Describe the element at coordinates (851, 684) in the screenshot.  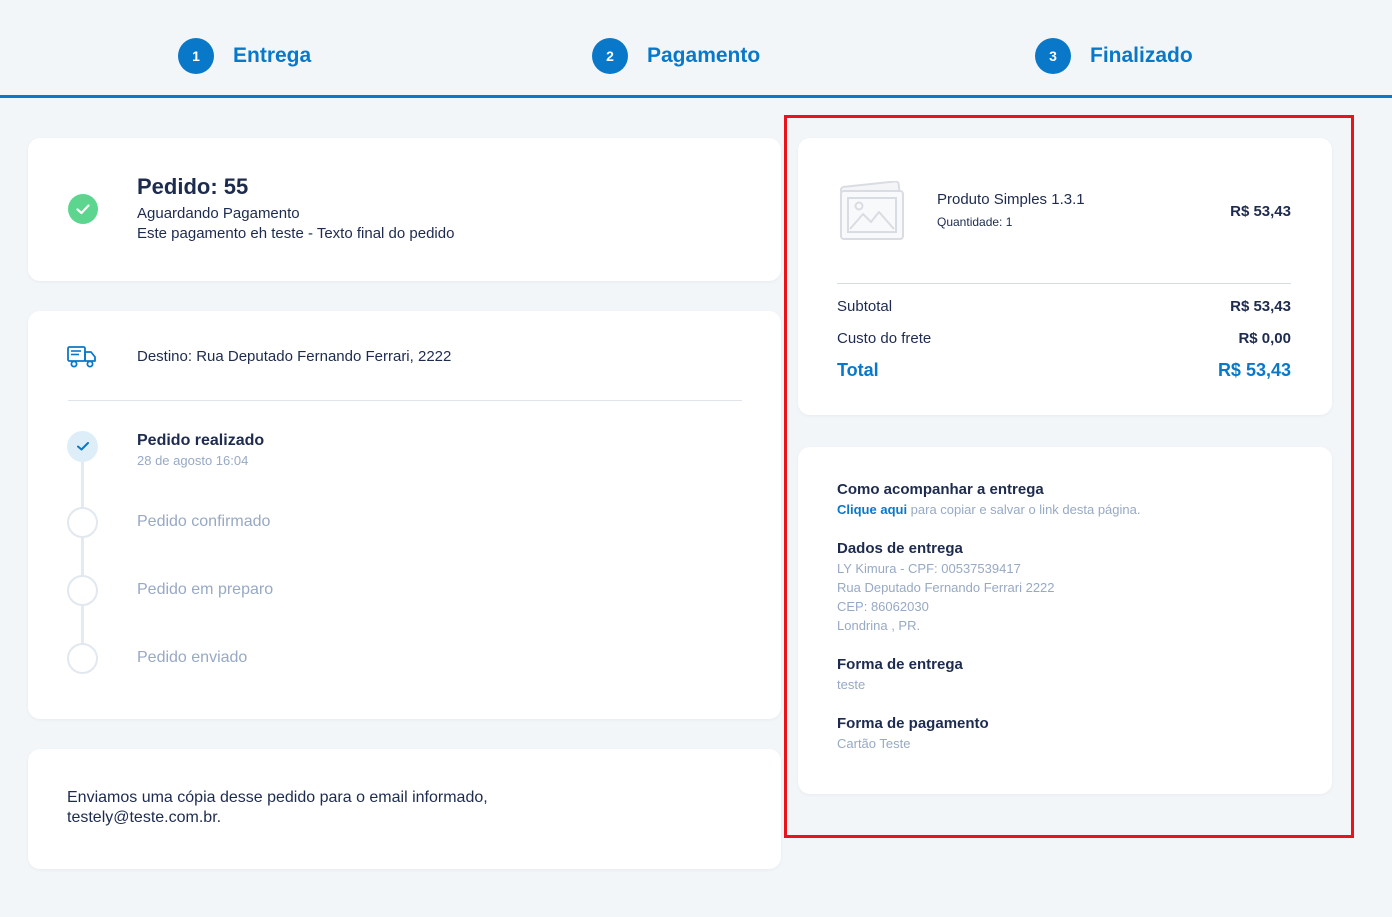
I see `shipping-method-value: teste` at that location.